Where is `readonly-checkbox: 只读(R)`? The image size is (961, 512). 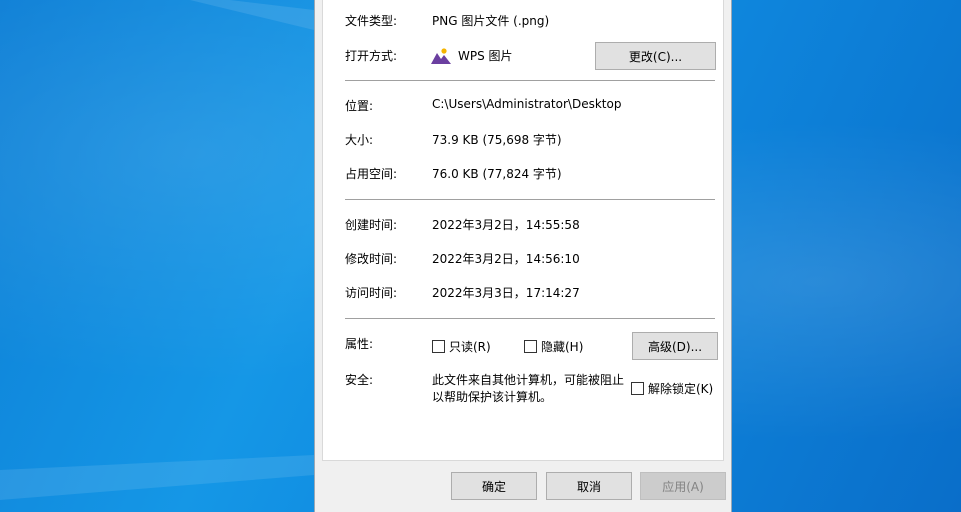 readonly-checkbox: 只读(R) is located at coordinates (461, 346).